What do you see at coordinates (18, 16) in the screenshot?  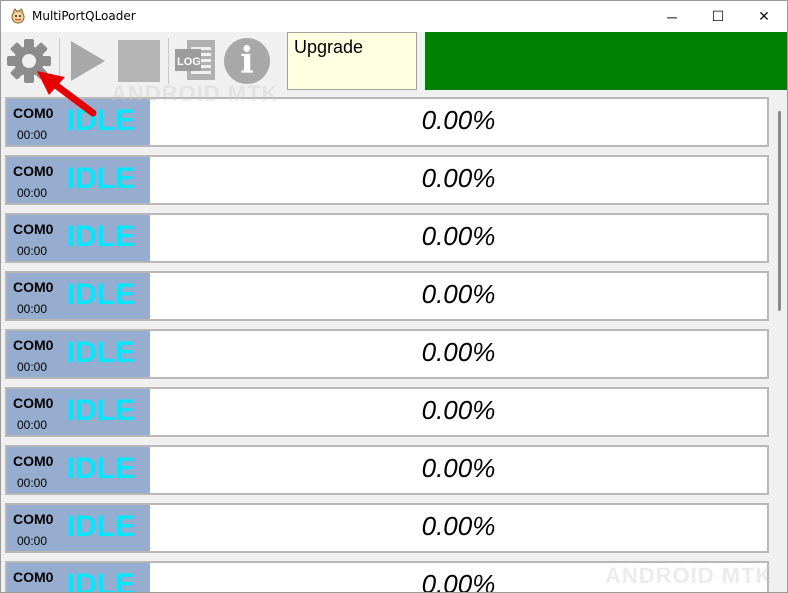 I see `app-logo-icon` at bounding box center [18, 16].